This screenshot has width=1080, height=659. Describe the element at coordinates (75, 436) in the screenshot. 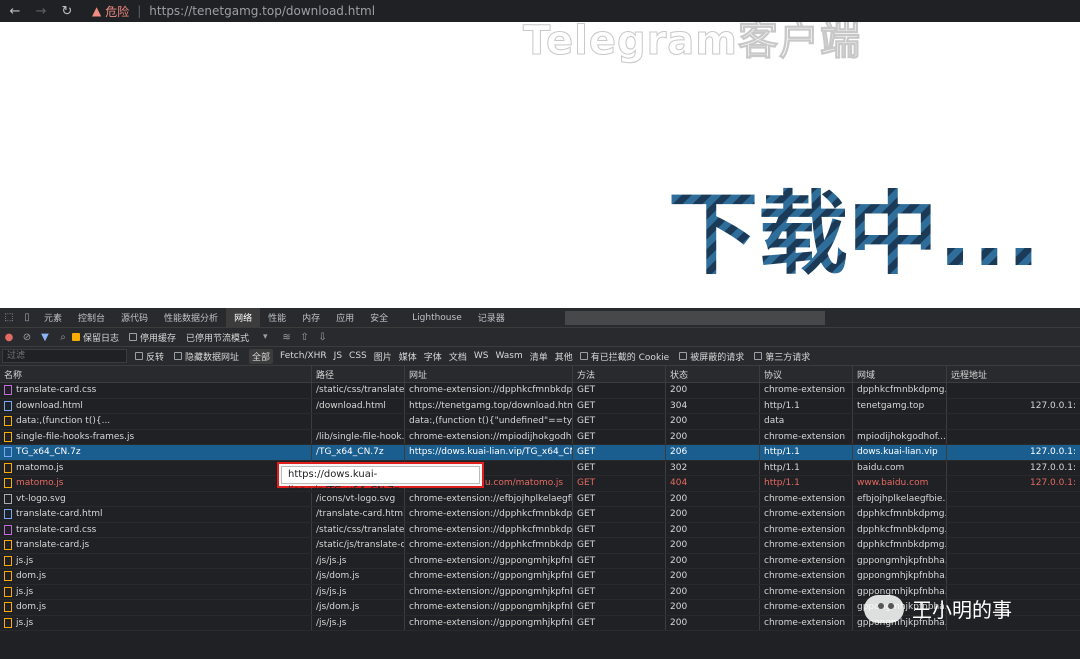

I see `cell-text: single-file-hooks-frames.js` at that location.